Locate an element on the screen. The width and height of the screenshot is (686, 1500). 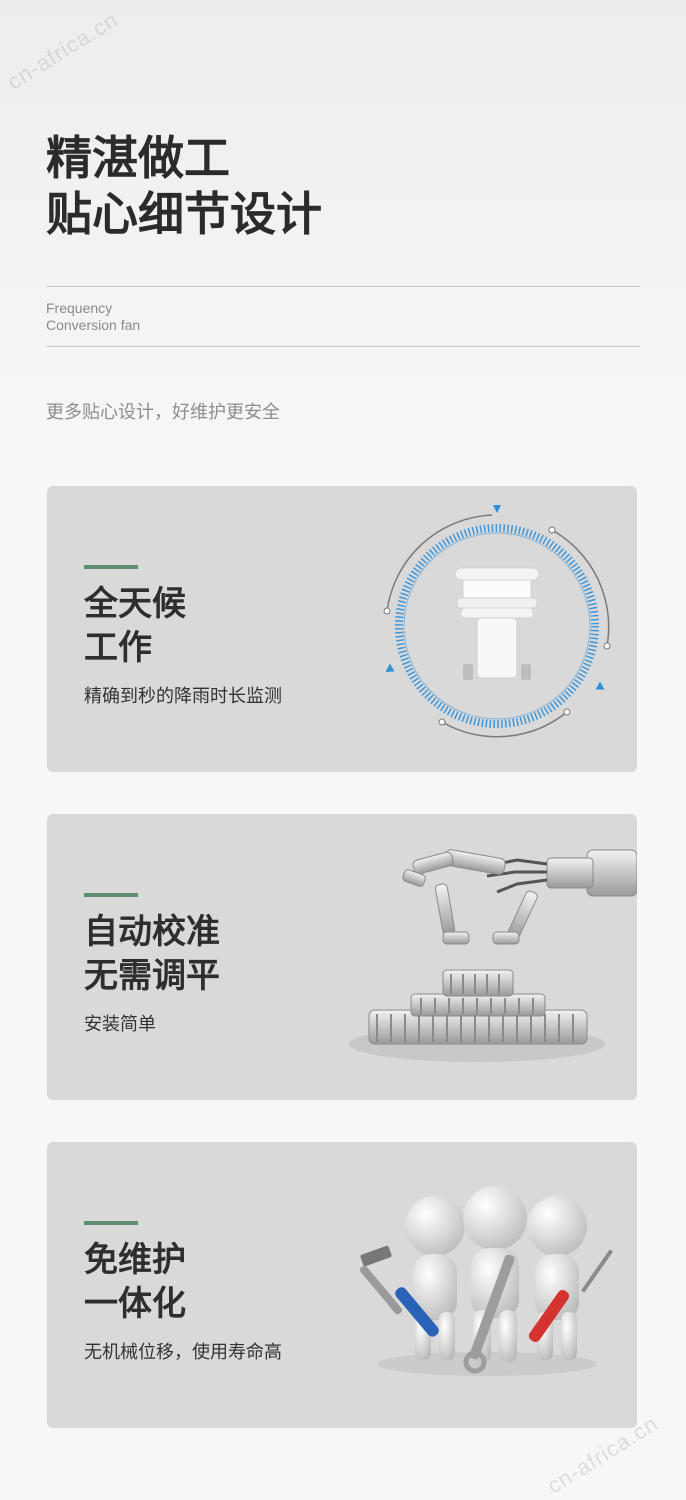
headline-line-1: 精湛做工 is located at coordinates (138, 158).